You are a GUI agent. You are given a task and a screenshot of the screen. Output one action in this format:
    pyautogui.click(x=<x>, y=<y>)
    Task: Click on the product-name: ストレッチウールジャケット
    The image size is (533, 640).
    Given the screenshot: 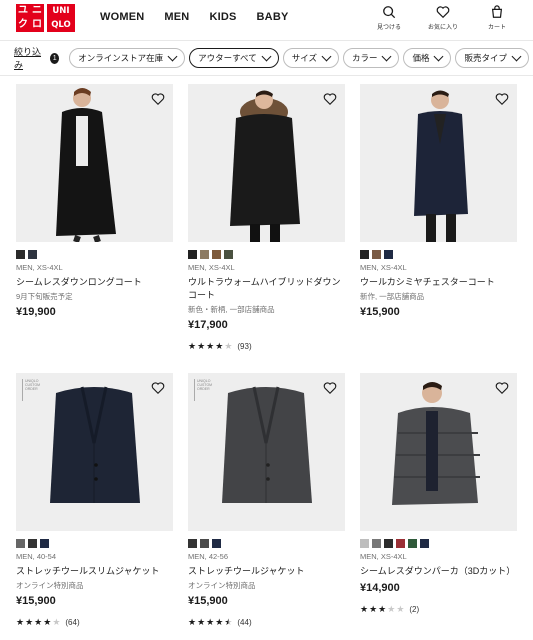 What is the action you would take?
    pyautogui.click(x=266, y=571)
    